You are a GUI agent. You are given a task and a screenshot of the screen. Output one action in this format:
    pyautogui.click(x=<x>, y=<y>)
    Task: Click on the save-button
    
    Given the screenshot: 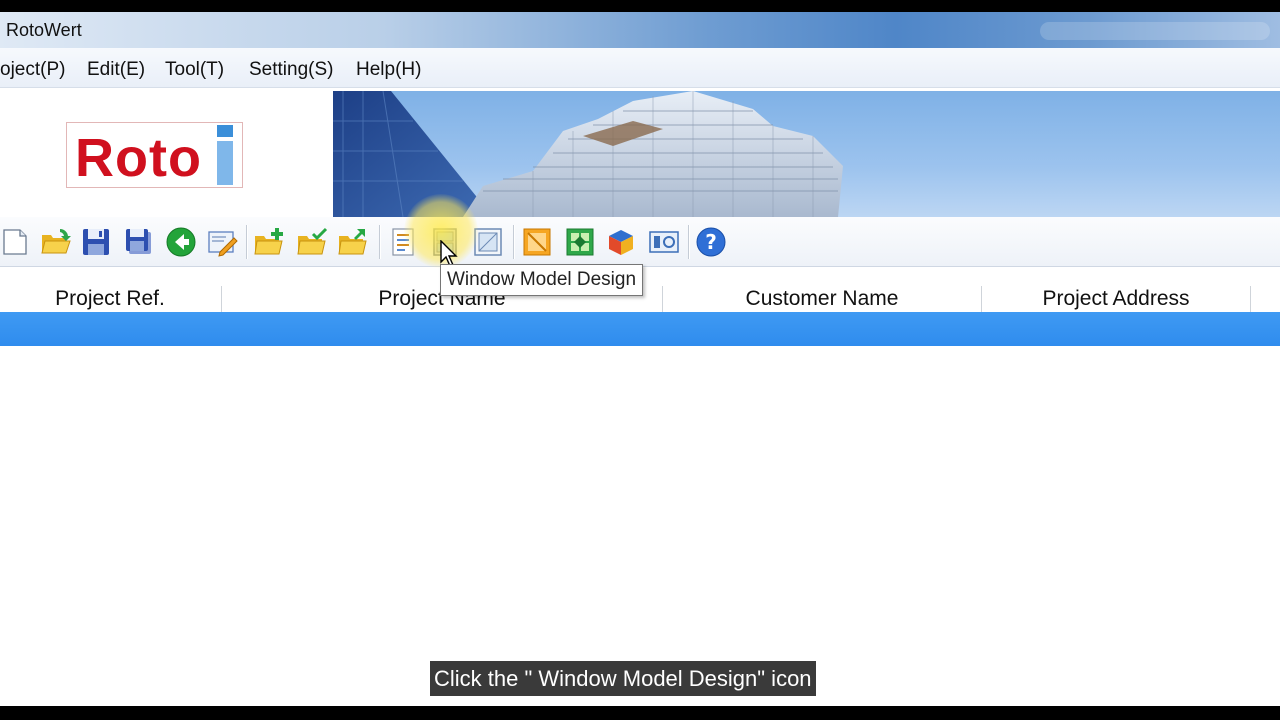 What is the action you would take?
    pyautogui.click(x=96, y=242)
    